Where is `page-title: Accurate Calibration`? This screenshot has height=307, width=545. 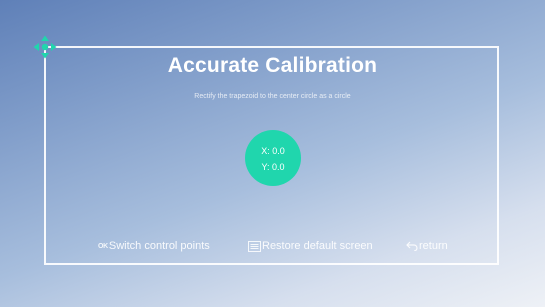
page-title: Accurate Calibration is located at coordinates (272, 65).